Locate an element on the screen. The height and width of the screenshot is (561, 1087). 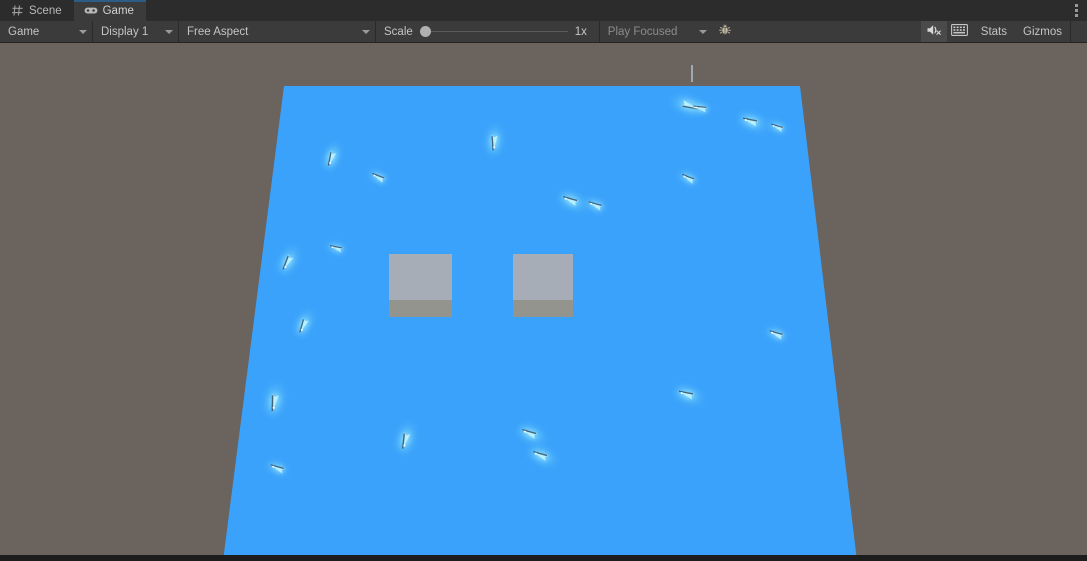
play-mode-dropdown: Play Focused is located at coordinates (656, 31).